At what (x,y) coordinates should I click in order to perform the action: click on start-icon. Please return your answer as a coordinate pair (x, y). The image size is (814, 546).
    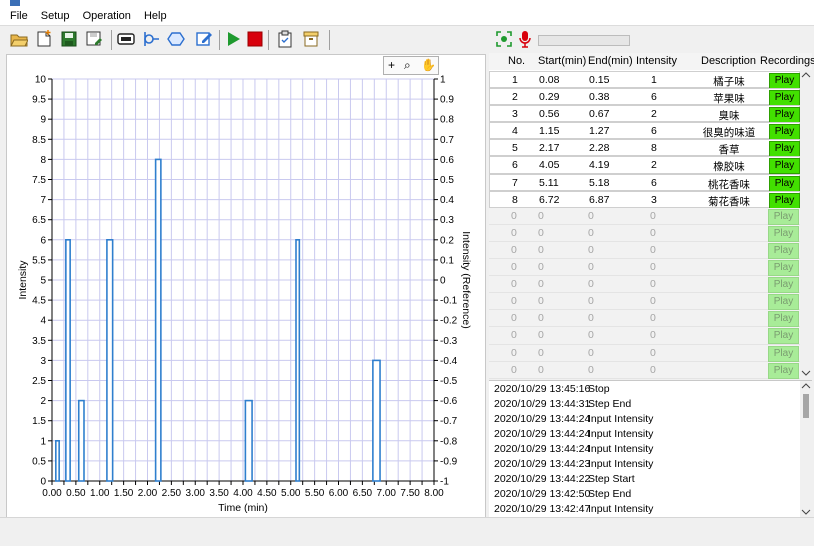
    Looking at the image, I should click on (233, 39).